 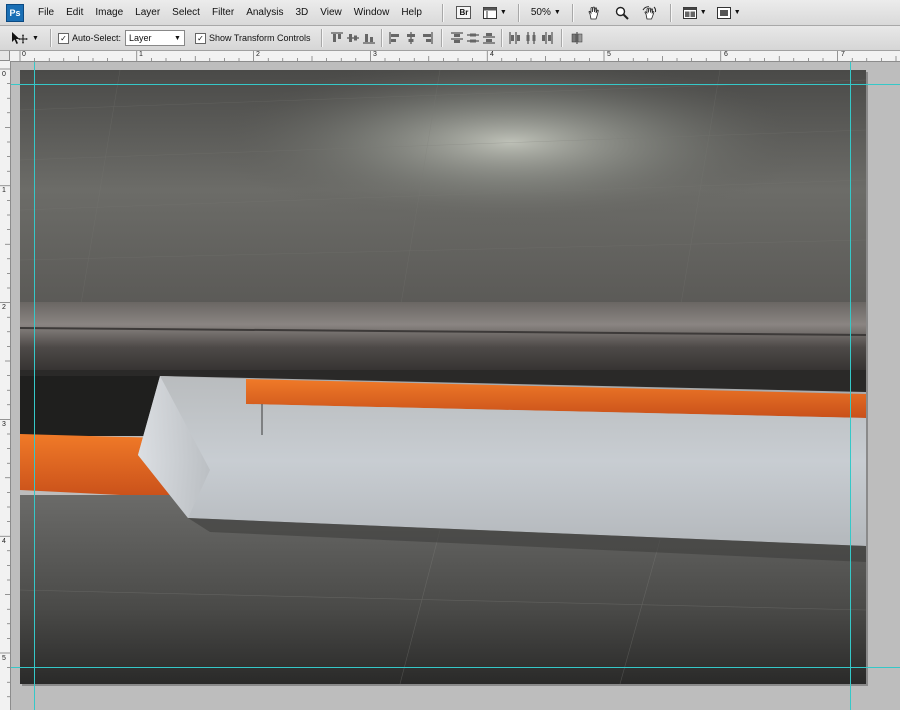 What do you see at coordinates (140, 38) in the screenshot?
I see `auto-select-value: Layer` at bounding box center [140, 38].